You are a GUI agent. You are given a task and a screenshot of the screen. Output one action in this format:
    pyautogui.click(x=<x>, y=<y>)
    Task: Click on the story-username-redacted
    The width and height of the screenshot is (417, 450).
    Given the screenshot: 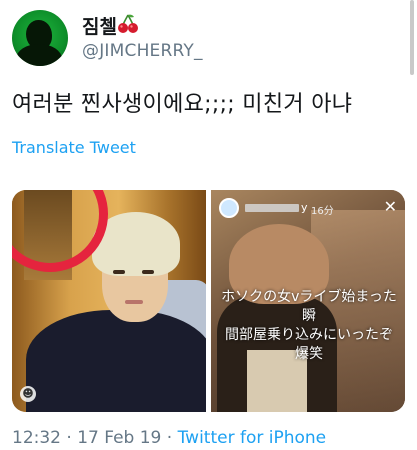 What is the action you would take?
    pyautogui.click(x=272, y=208)
    